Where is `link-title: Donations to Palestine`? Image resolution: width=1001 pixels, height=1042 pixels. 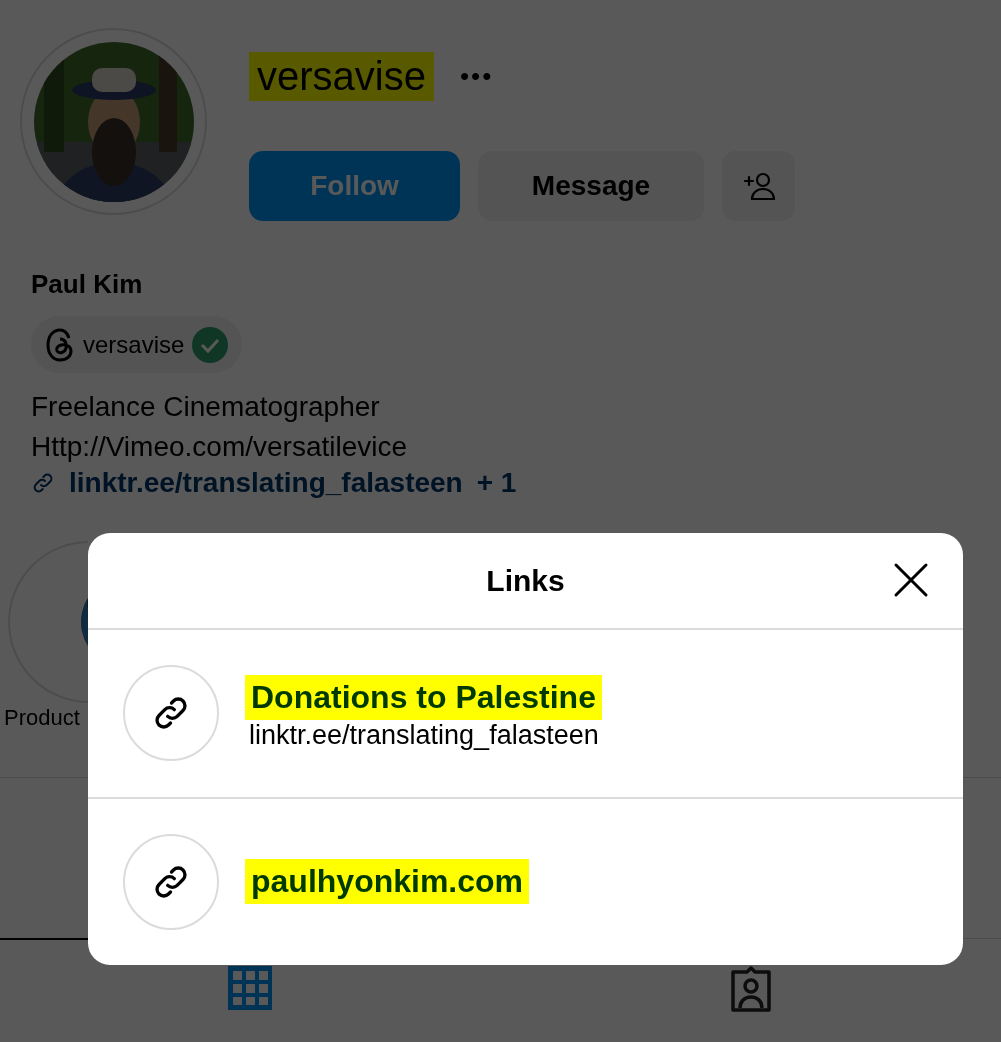 link-title: Donations to Palestine is located at coordinates (423, 698).